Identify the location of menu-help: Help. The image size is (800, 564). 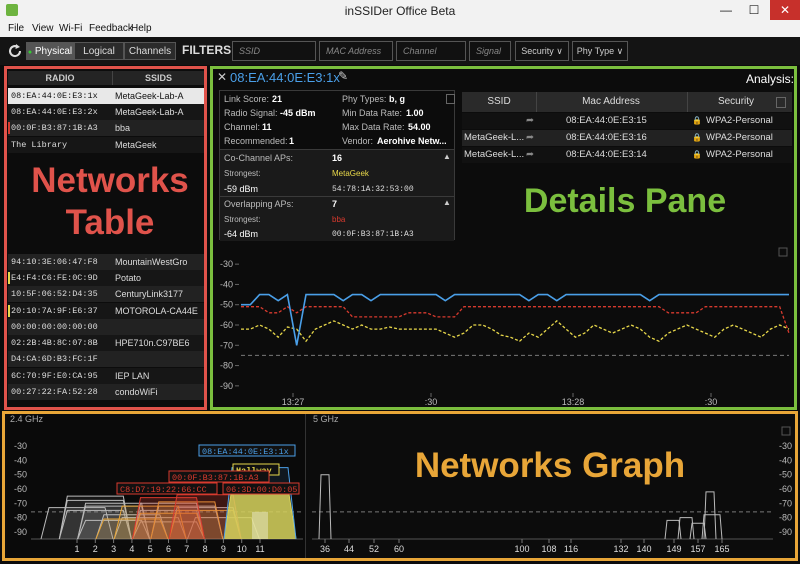
(141, 28).